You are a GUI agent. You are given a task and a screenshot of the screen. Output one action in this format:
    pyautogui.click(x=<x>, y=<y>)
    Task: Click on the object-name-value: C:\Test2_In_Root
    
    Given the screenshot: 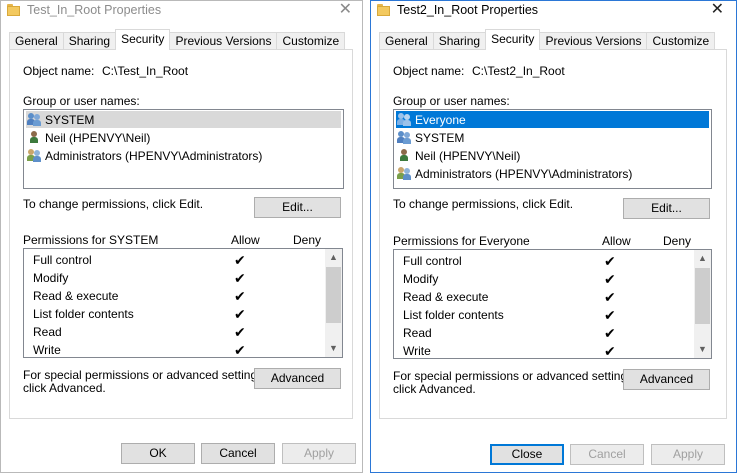 What is the action you would take?
    pyautogui.click(x=518, y=71)
    